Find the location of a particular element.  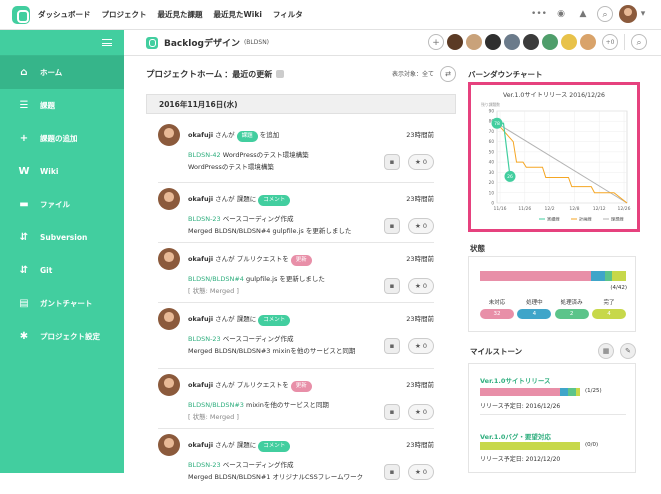

chevron-down-icon: ▾ is located at coordinates (643, 14).